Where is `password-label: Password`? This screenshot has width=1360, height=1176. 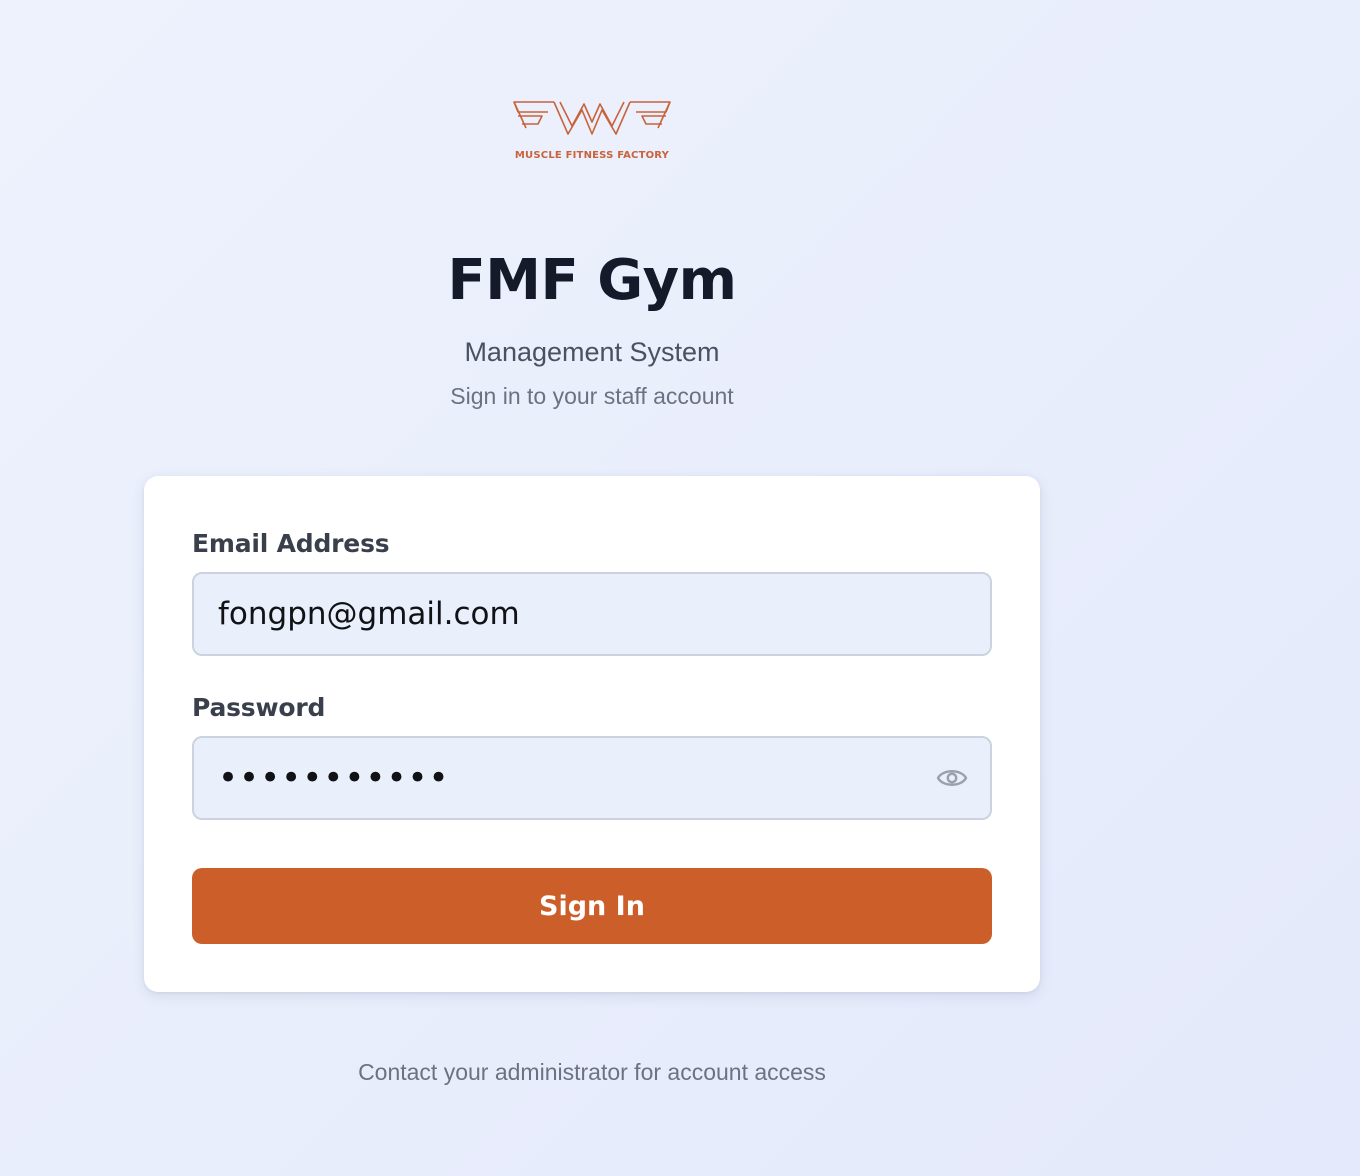 password-label: Password is located at coordinates (259, 707).